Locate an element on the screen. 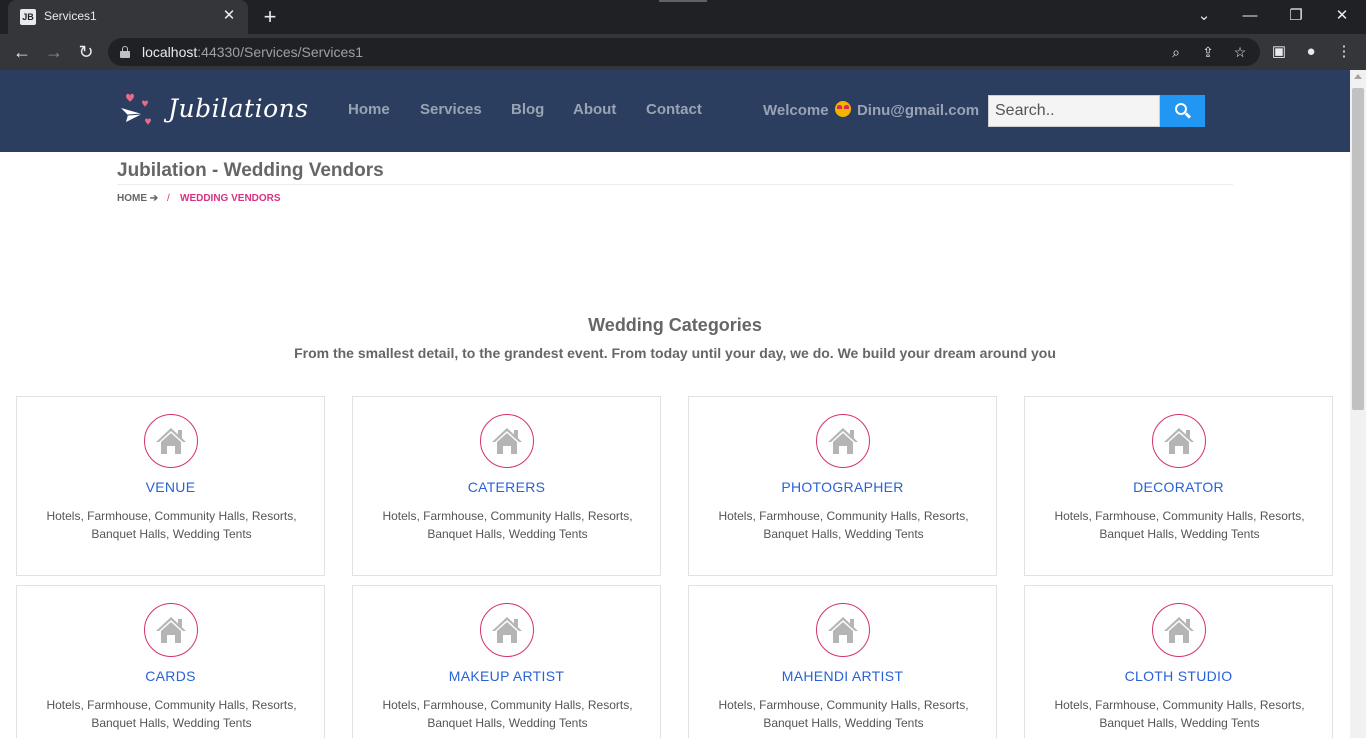  zoom-icon: ⌕ is located at coordinates (1176, 52).